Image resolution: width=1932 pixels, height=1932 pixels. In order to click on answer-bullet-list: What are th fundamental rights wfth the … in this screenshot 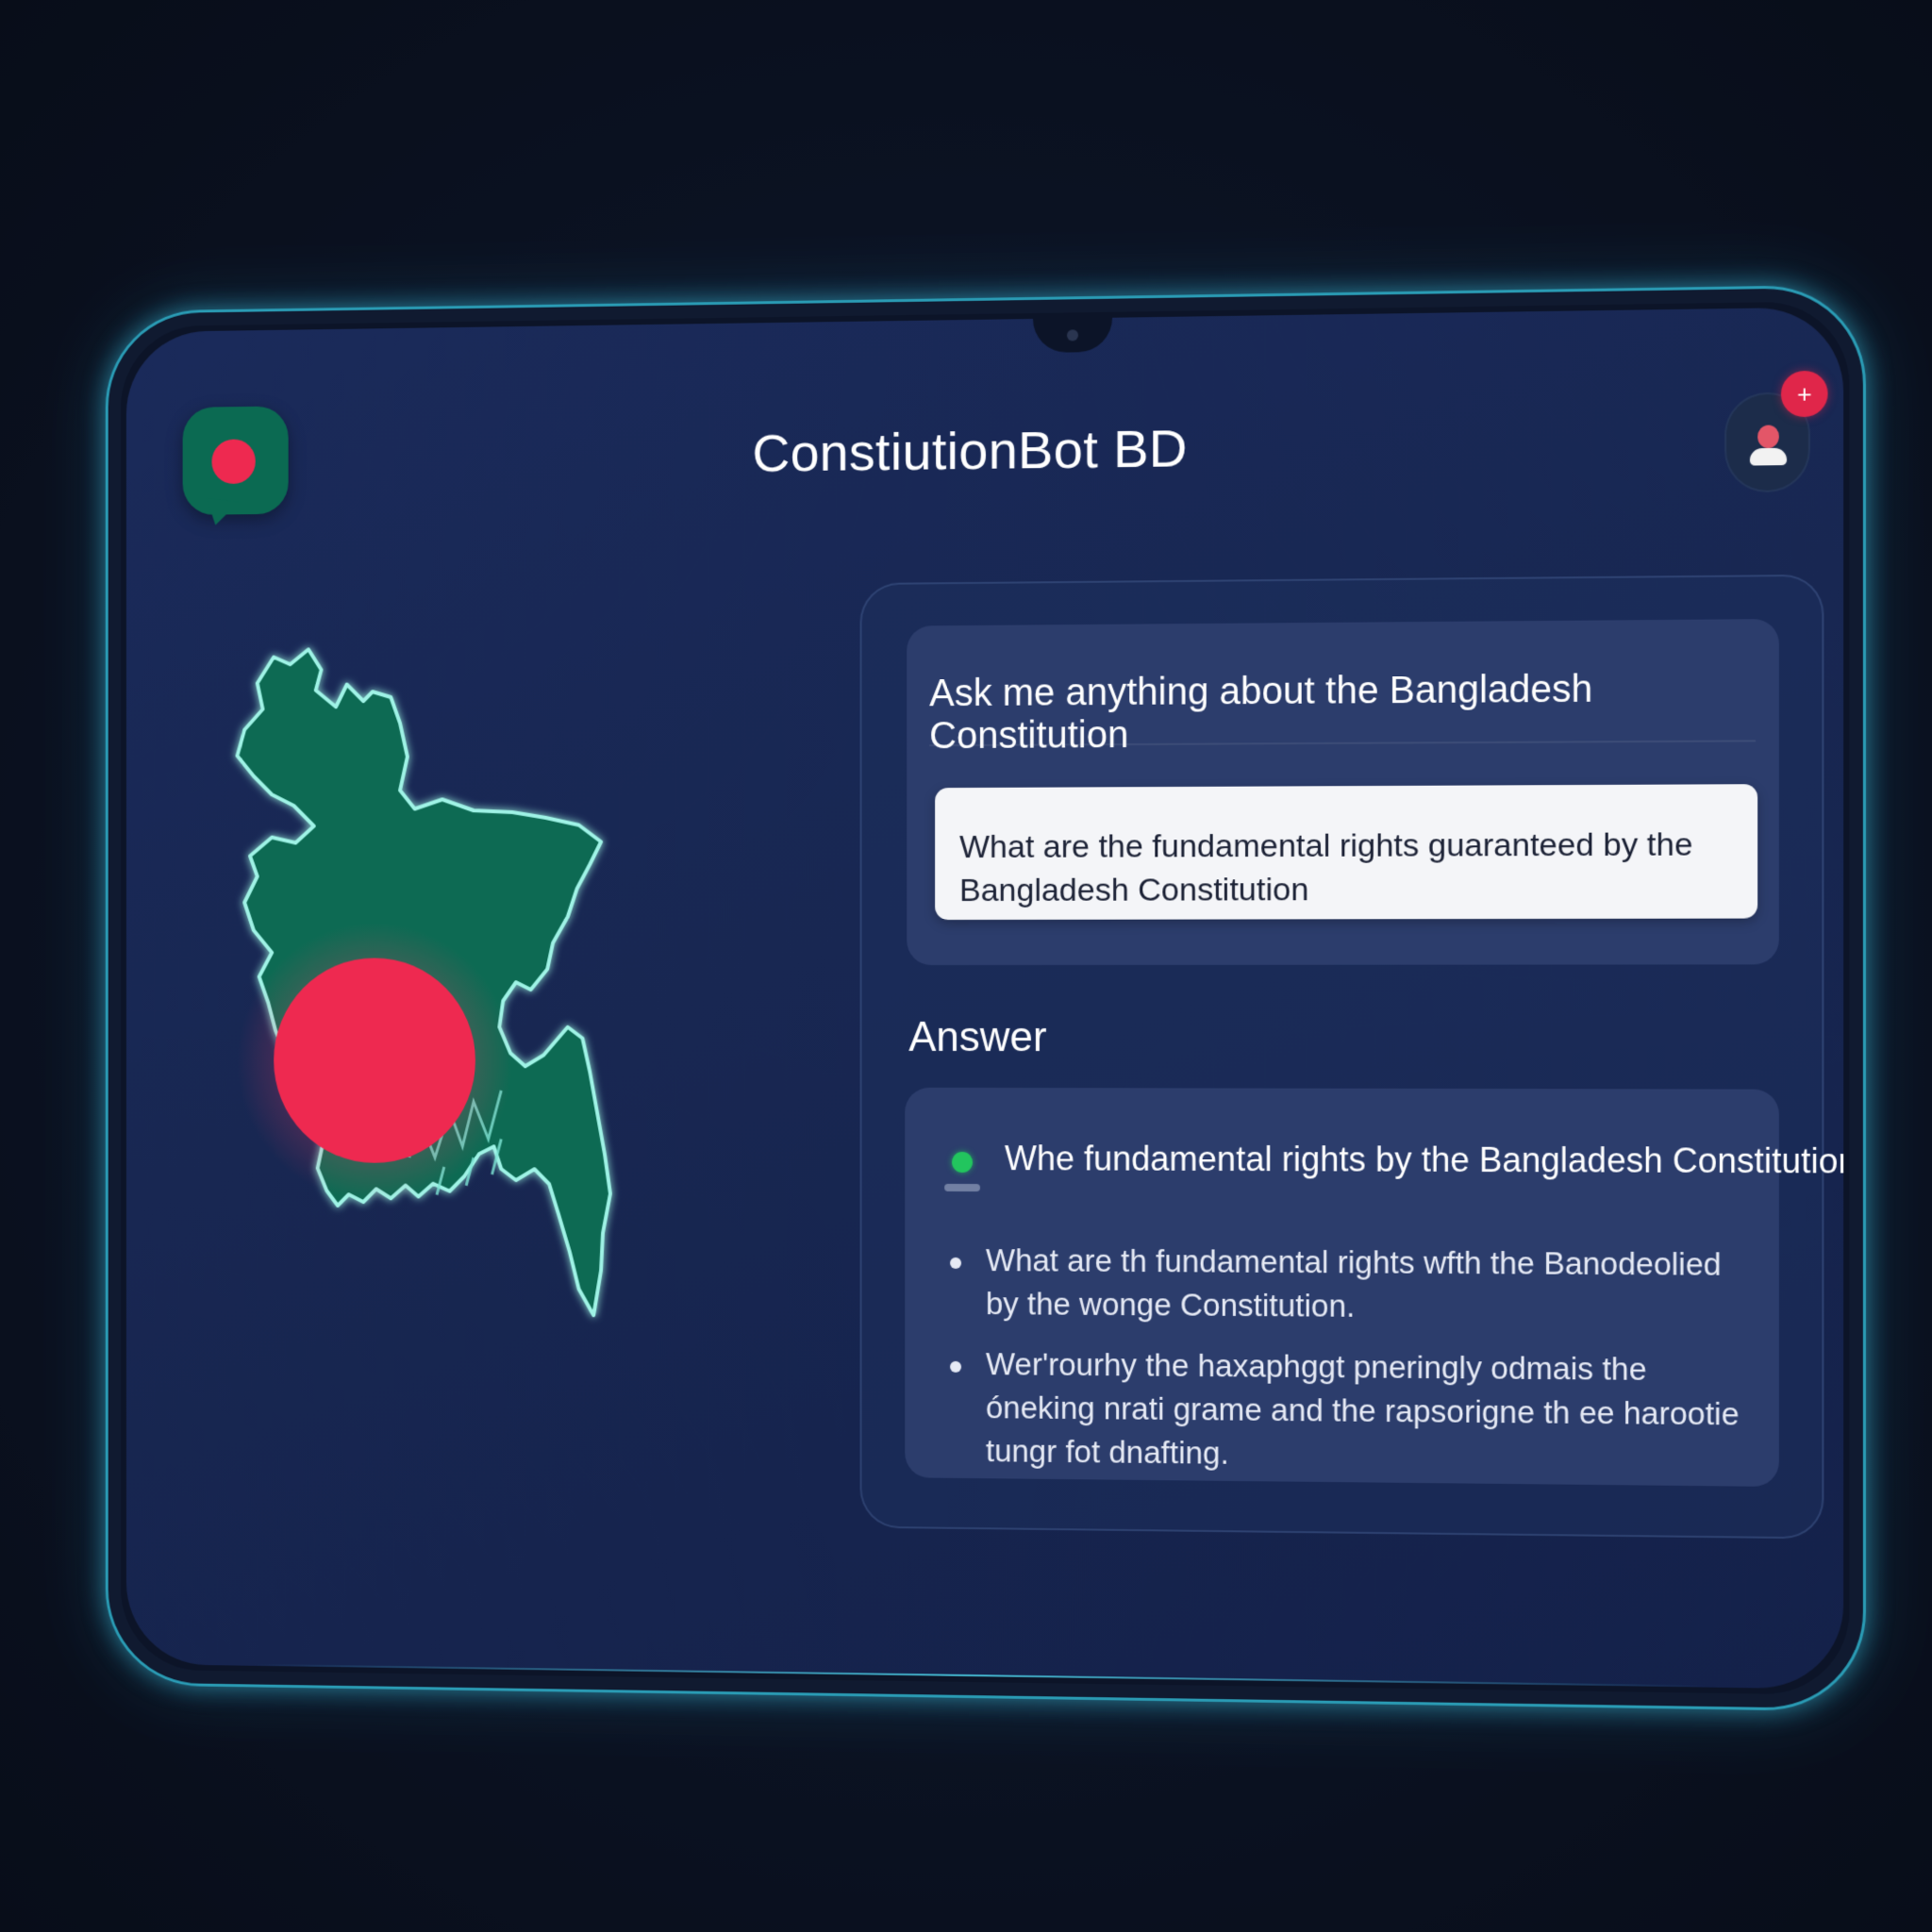, I will do `click(1344, 1368)`.